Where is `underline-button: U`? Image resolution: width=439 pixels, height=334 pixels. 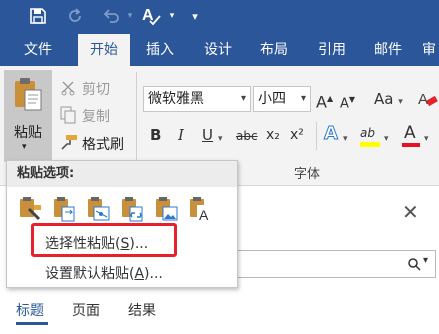 underline-button: U is located at coordinates (207, 135).